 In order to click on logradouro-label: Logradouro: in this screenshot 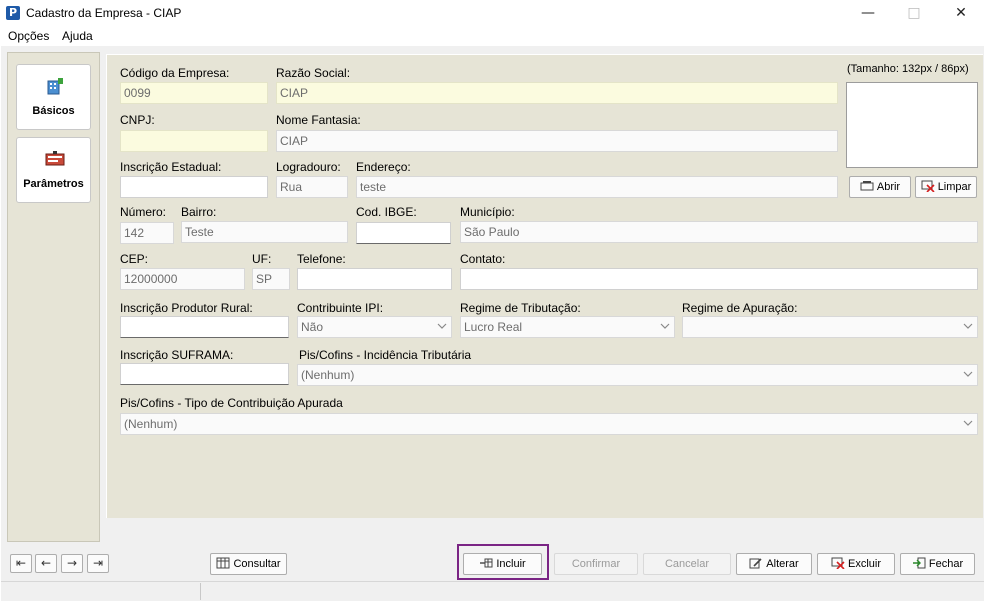, I will do `click(308, 167)`.